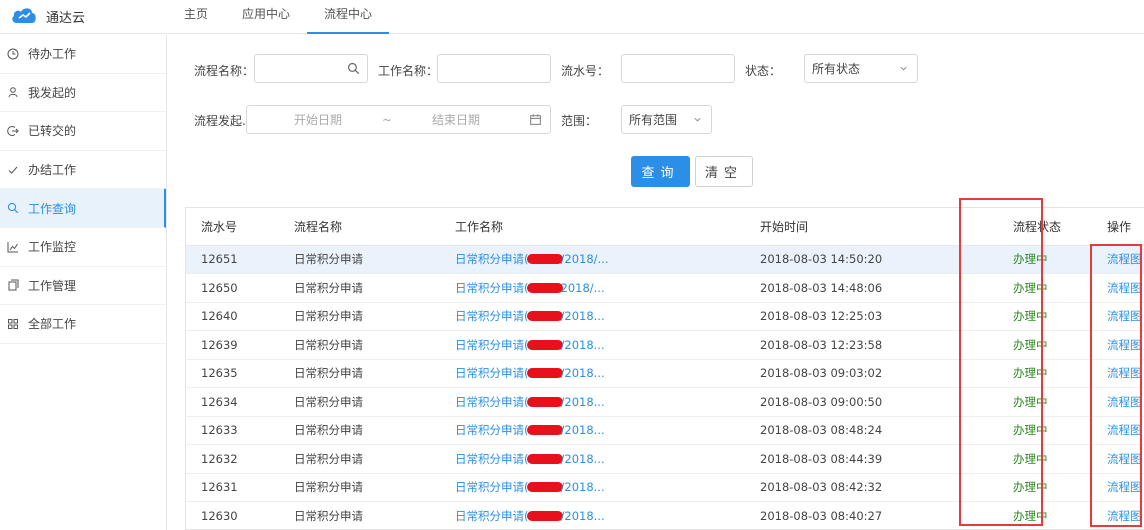  I want to click on sidebar-item-manage: 工作管理, so click(83, 286).